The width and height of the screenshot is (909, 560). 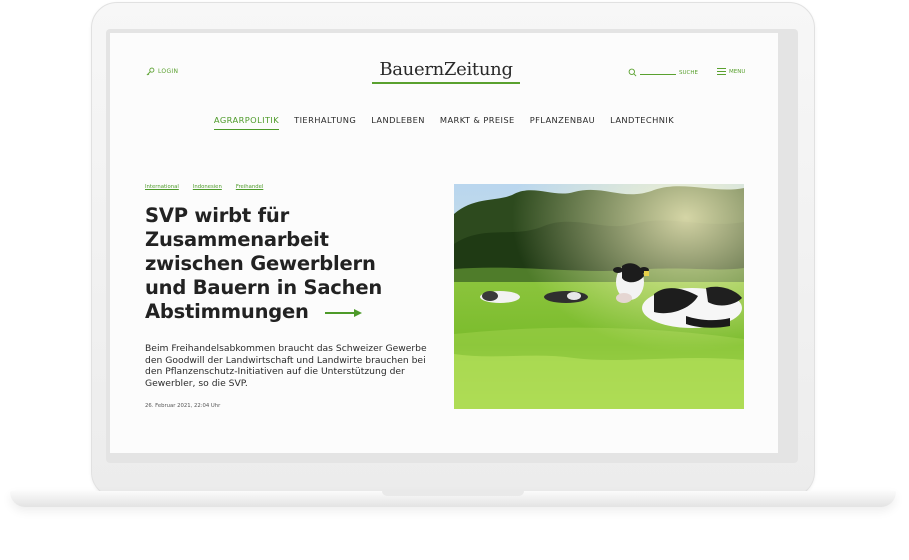 I want to click on nav-item-tierhaltung: TIERHALTUNG, so click(x=325, y=122).